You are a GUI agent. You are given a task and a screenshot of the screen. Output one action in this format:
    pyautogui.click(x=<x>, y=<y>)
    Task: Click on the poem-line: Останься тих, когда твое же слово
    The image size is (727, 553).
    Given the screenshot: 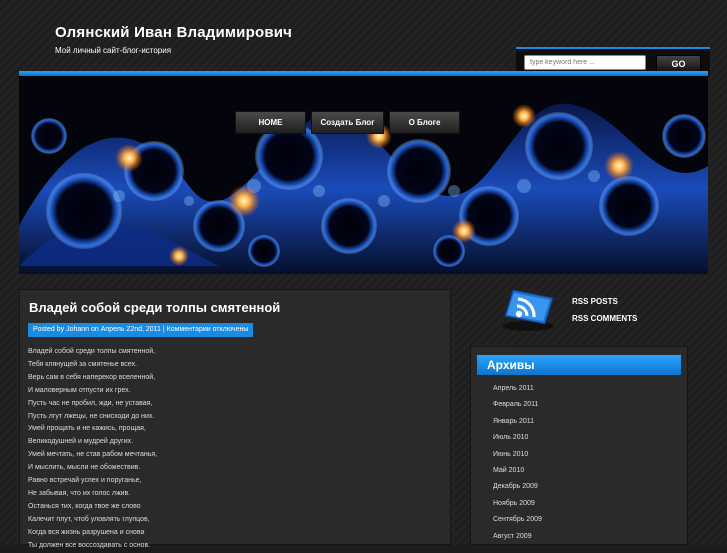 What is the action you would take?
    pyautogui.click(x=84, y=506)
    